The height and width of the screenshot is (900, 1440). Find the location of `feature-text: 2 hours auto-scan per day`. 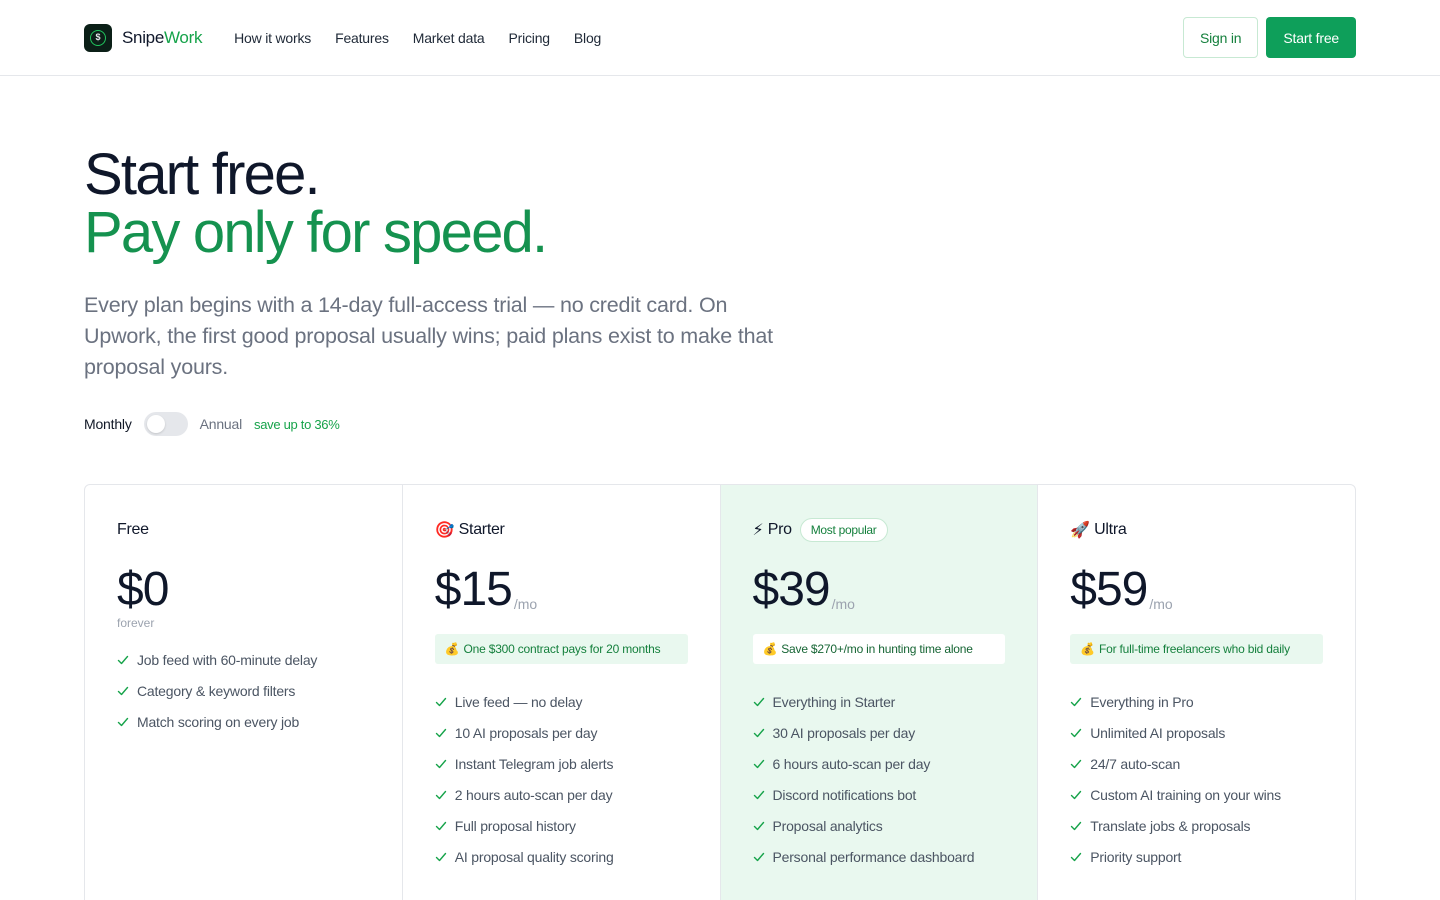

feature-text: 2 hours auto-scan per day is located at coordinates (533, 794).